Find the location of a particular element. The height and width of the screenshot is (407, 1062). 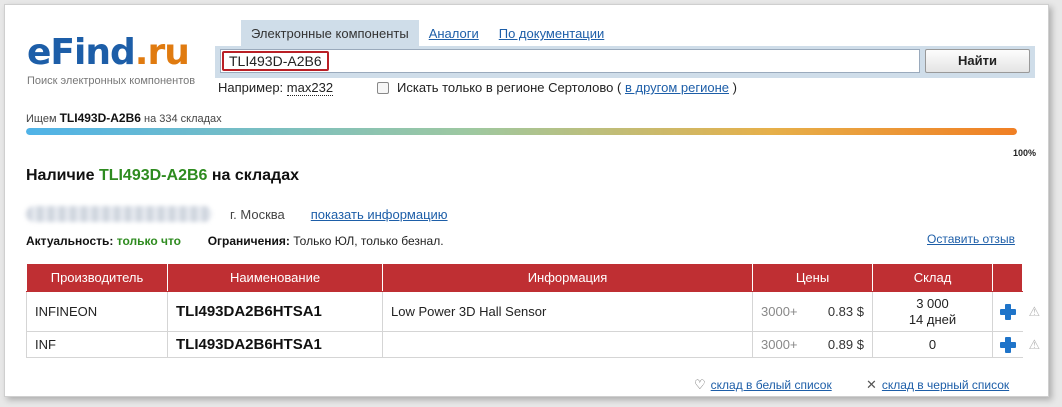

cell-stock: 0 is located at coordinates (932, 344).